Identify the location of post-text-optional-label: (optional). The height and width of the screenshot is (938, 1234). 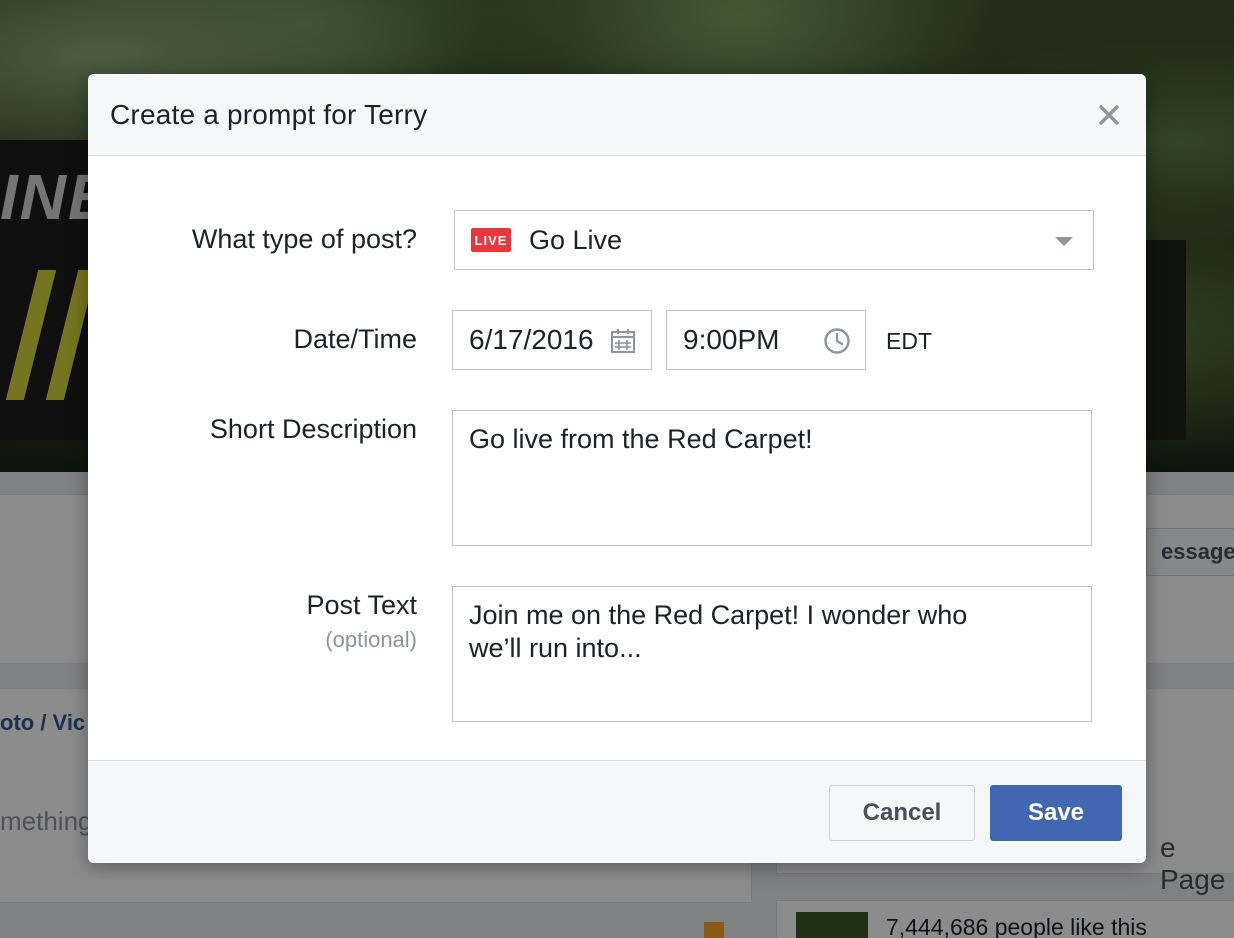
(371, 639).